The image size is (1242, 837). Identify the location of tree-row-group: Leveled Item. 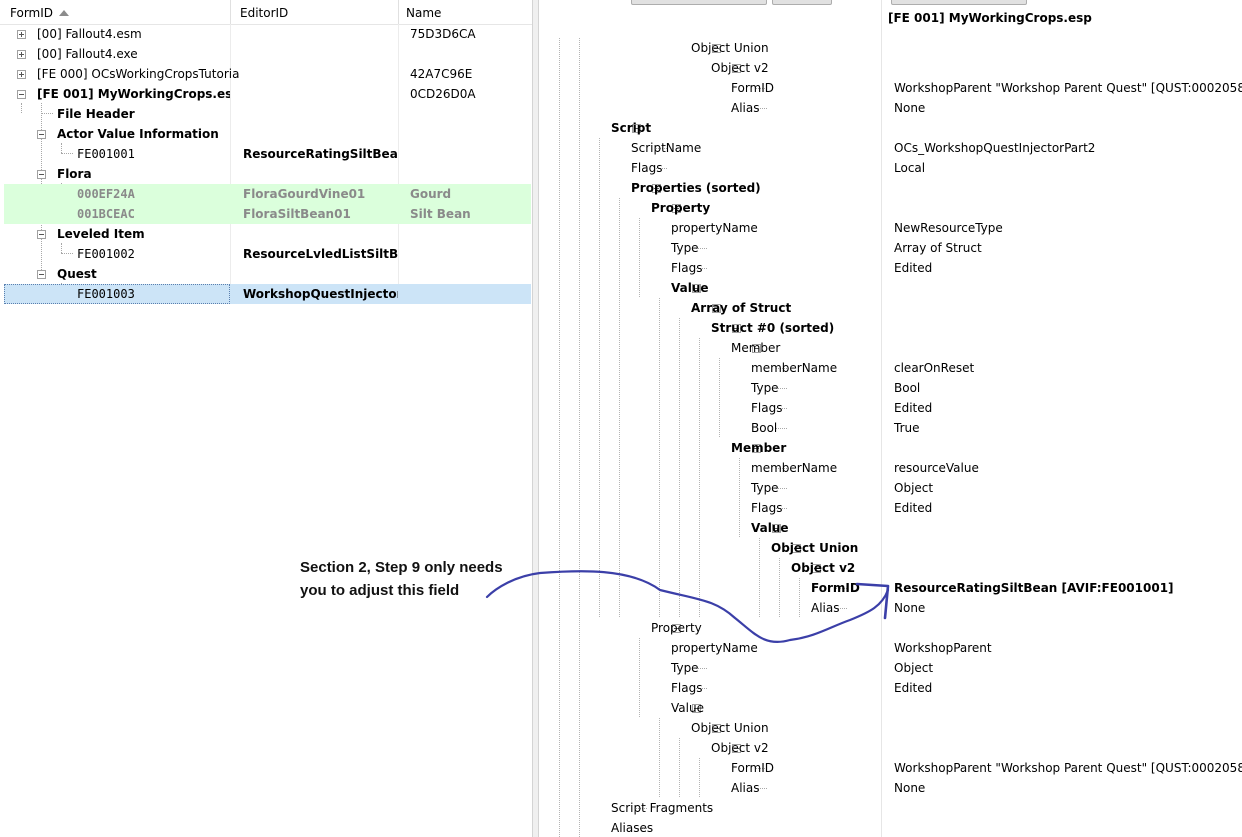
(267, 234).